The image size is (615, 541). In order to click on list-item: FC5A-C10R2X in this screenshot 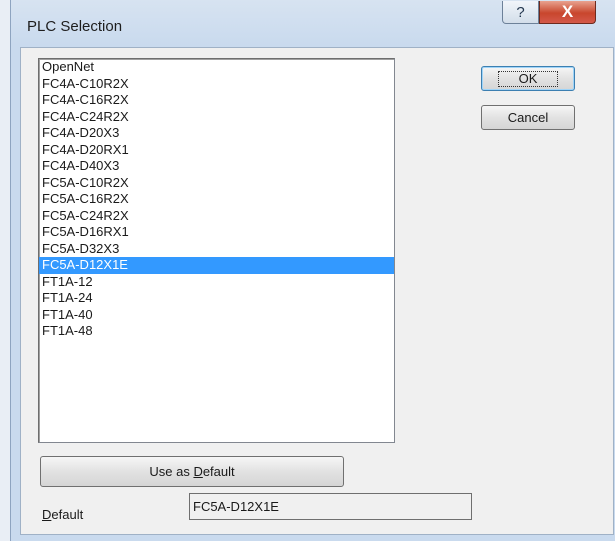, I will do `click(216, 183)`.